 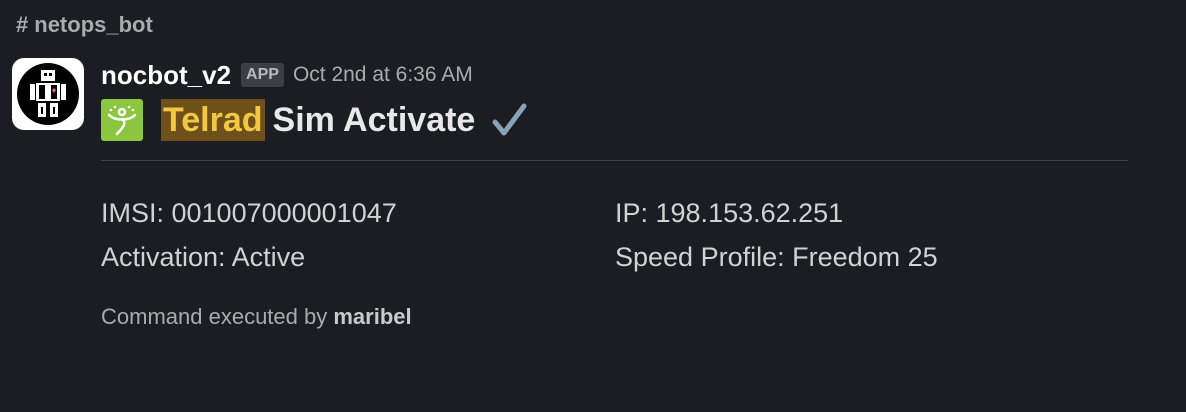 What do you see at coordinates (262, 75) in the screenshot?
I see `app-badge: APP` at bounding box center [262, 75].